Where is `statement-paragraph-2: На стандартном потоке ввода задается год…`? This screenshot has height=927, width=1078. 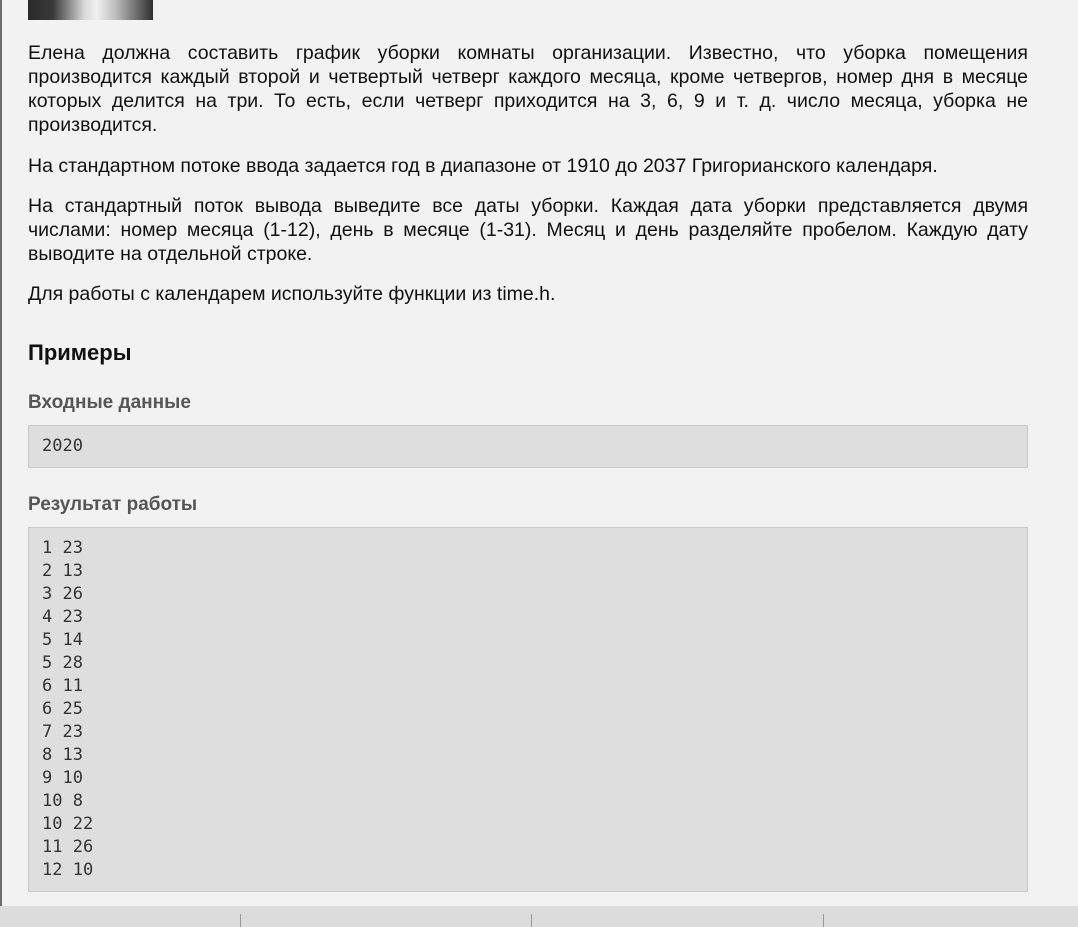 statement-paragraph-2: На стандартном потоке ввода задается год… is located at coordinates (483, 166).